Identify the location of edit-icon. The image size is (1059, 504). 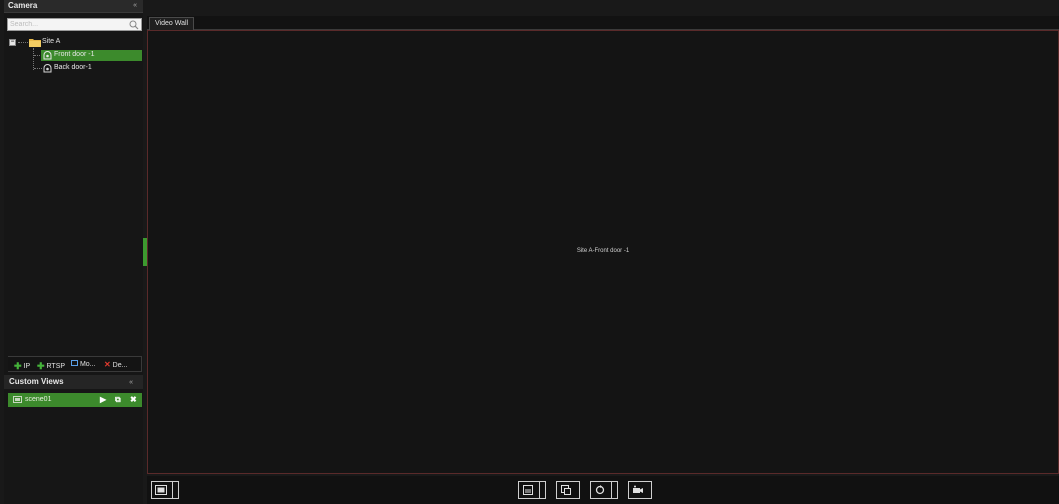
(74, 363).